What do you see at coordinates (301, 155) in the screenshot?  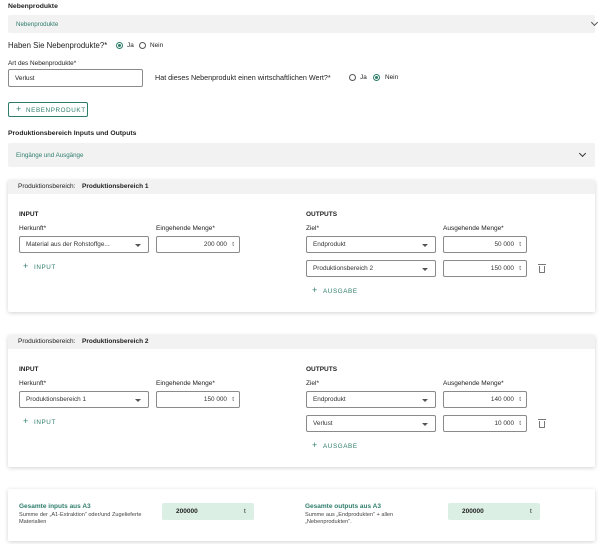 I see `production-accordion: Eingänge und Ausgänge` at bounding box center [301, 155].